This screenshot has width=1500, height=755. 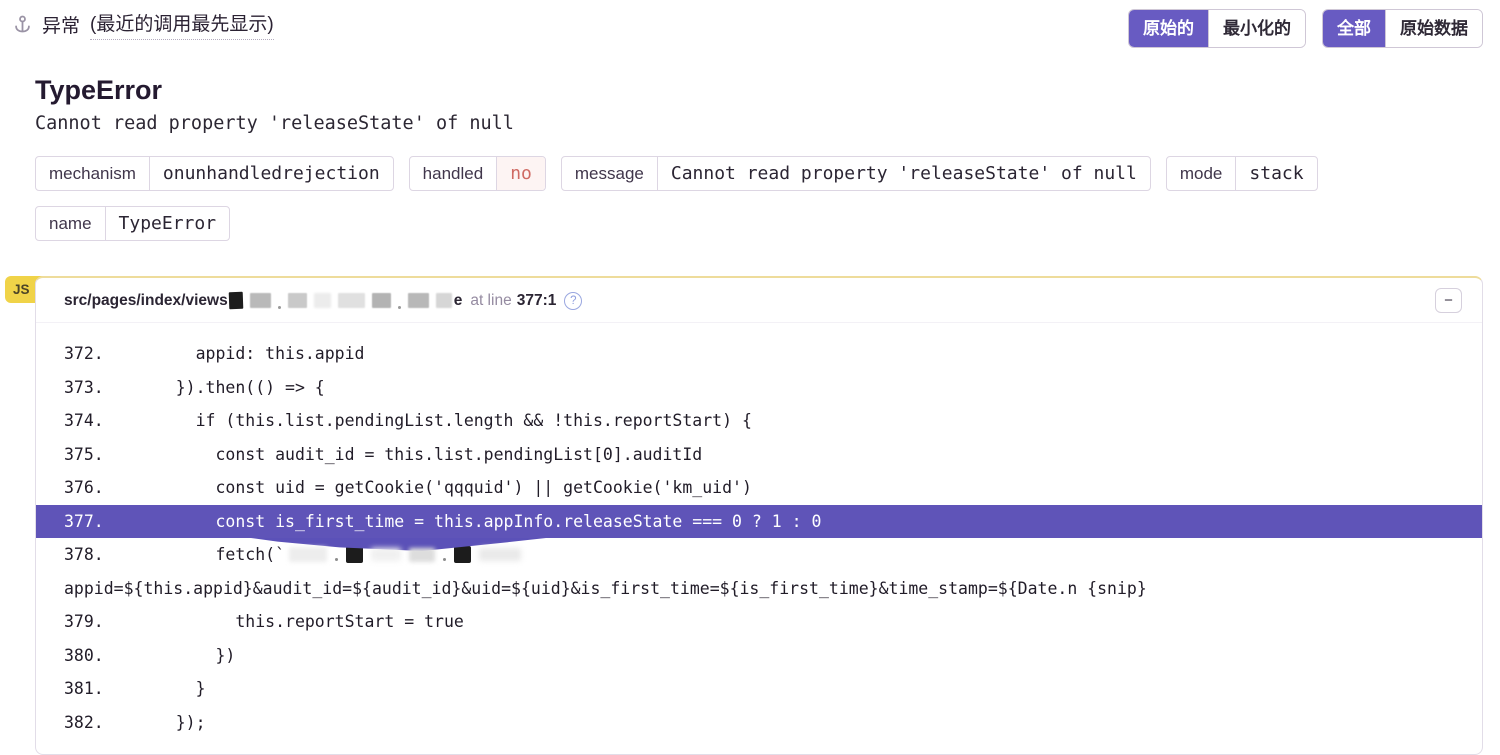 What do you see at coordinates (300, 621) in the screenshot?
I see `code-text: this.reportStart = true` at bounding box center [300, 621].